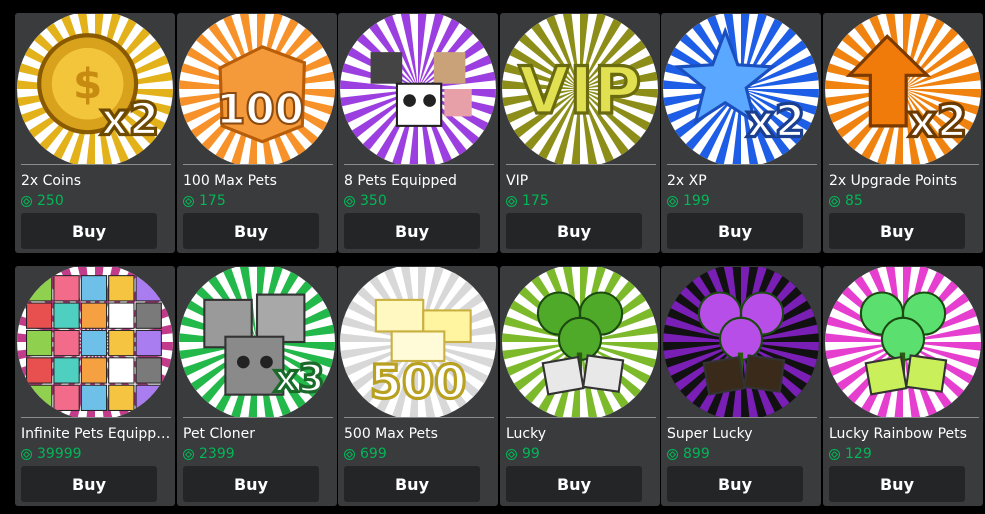 This screenshot has width=985, height=514. What do you see at coordinates (373, 454) in the screenshot?
I see `price-value: 699` at bounding box center [373, 454].